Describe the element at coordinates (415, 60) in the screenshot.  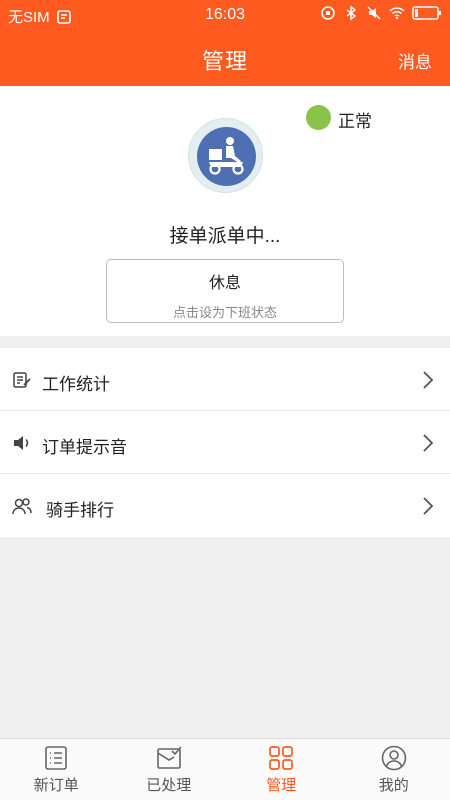
I see `messages-button: 消息` at that location.